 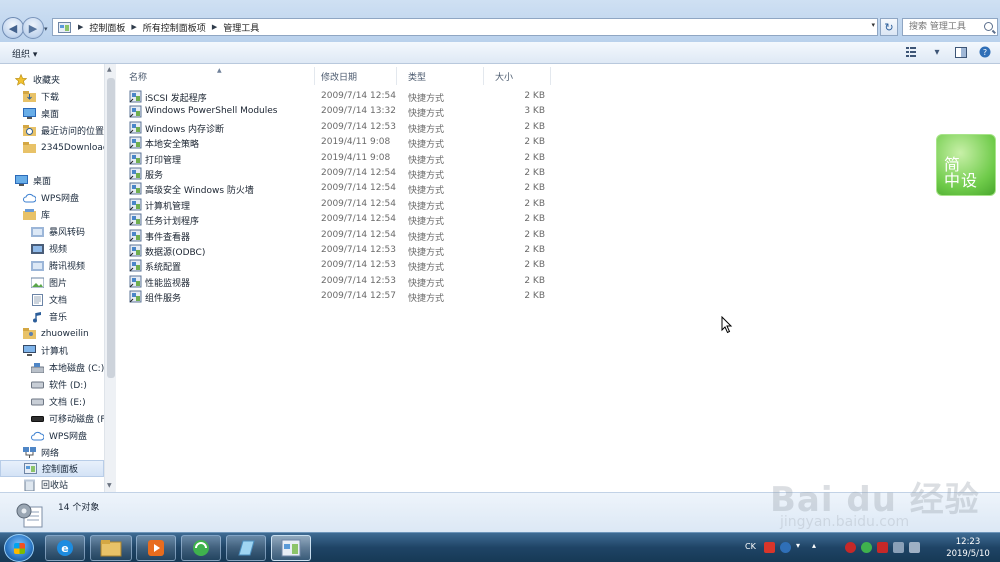 I want to click on sidebar-item-favorites: 收藏夹, so click(x=59, y=79).